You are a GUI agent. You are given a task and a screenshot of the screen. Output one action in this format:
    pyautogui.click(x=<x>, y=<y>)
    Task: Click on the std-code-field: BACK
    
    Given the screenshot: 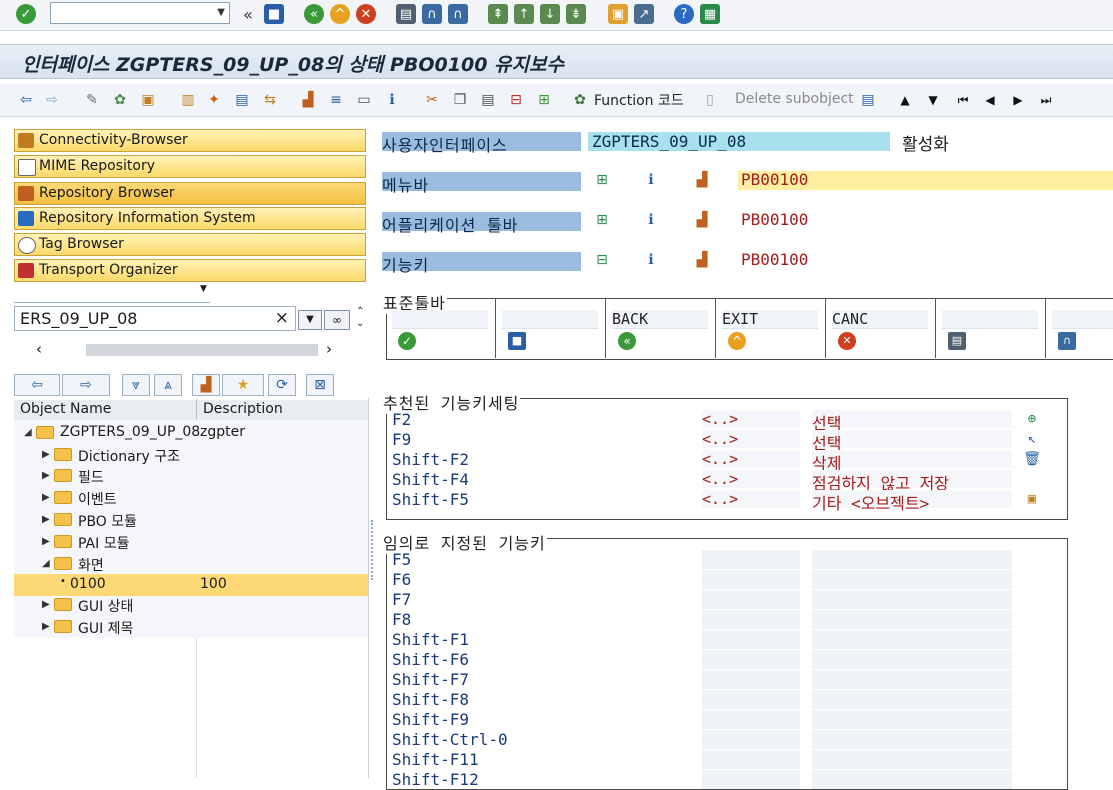 What is the action you would take?
    pyautogui.click(x=660, y=319)
    